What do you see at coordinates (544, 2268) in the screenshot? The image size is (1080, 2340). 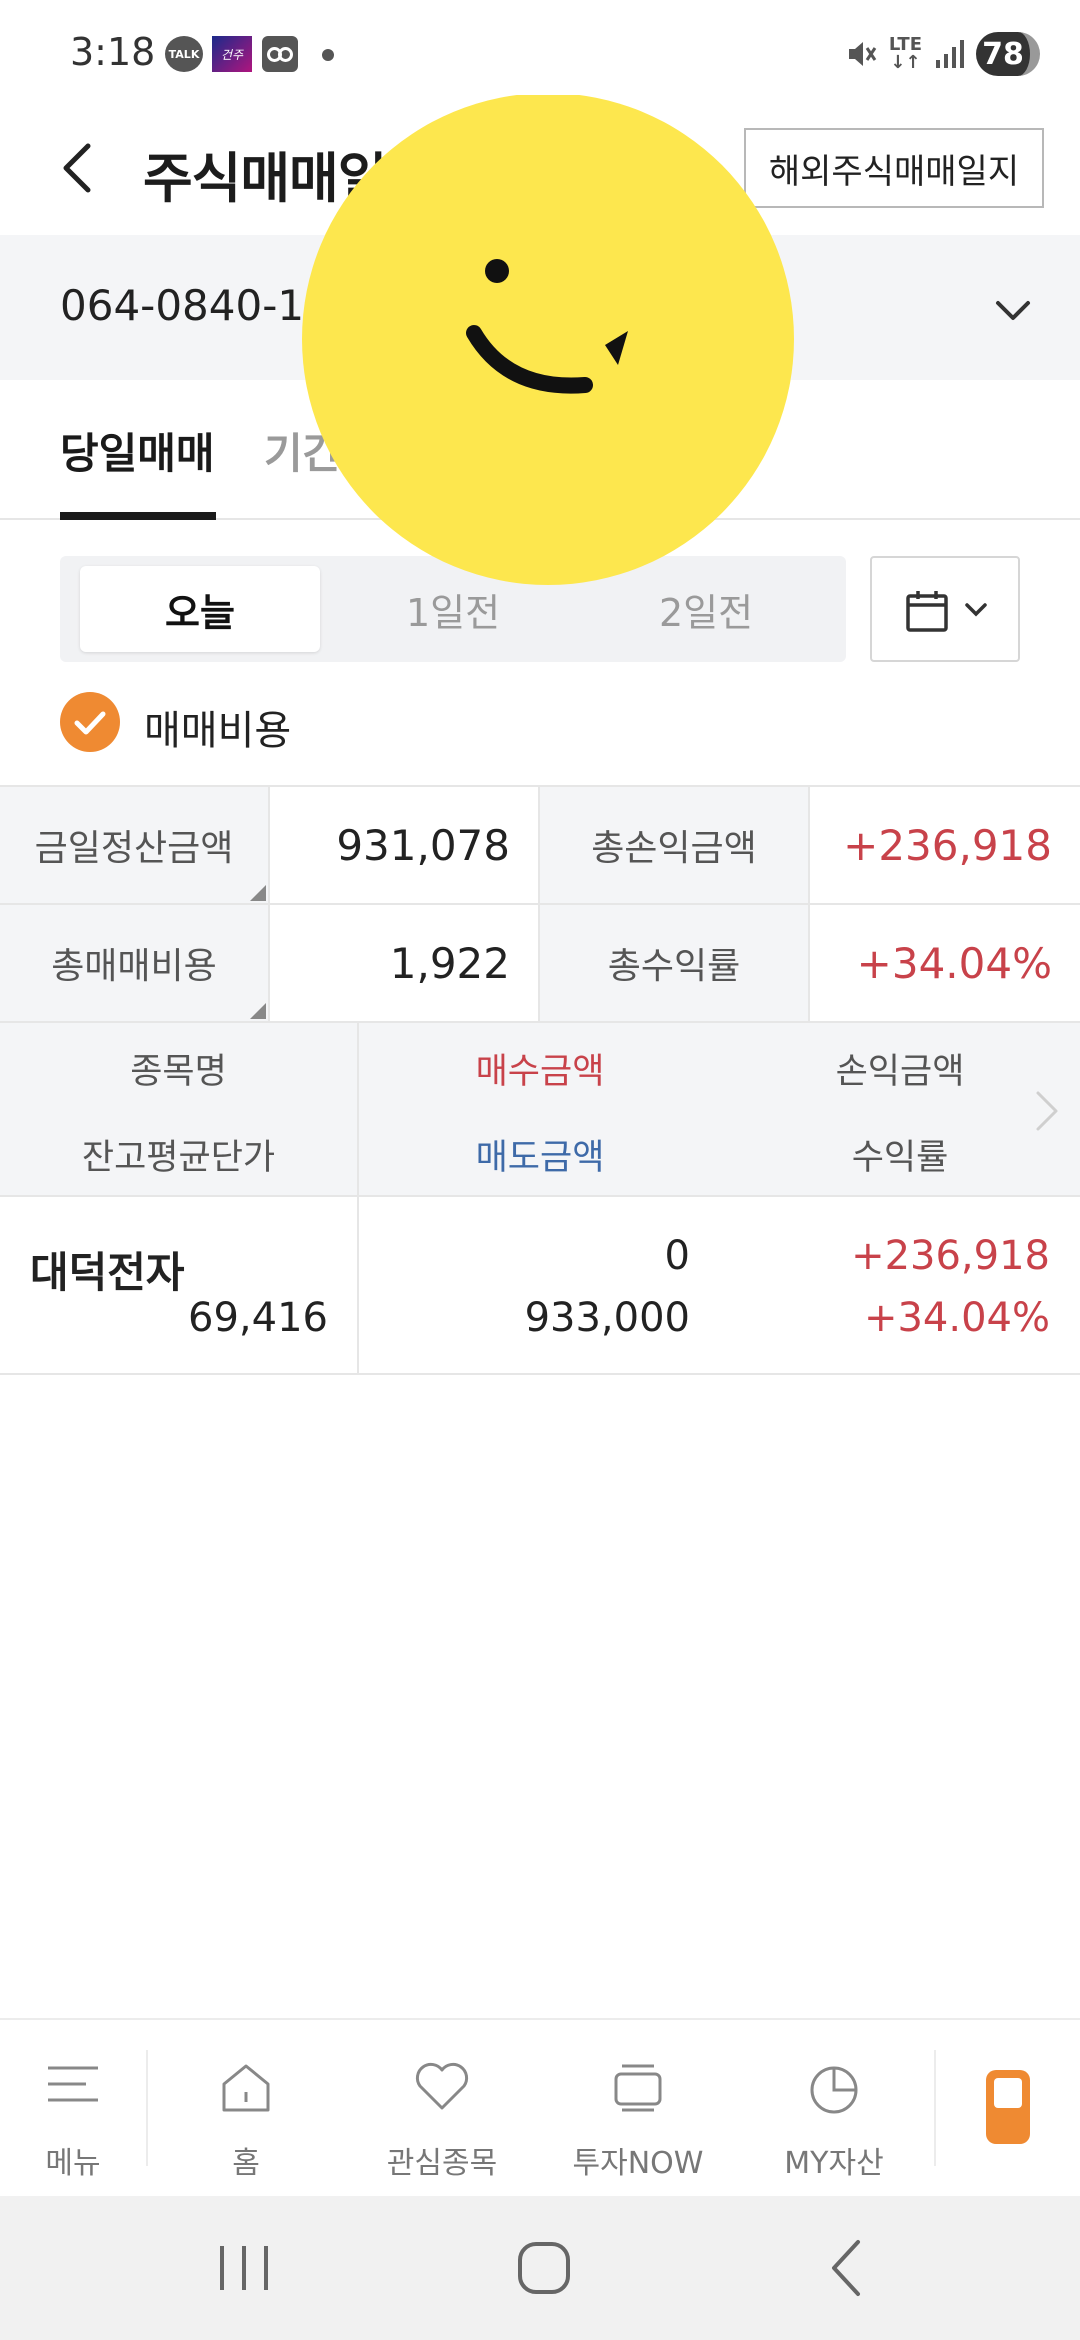 I see `home-button-icon` at bounding box center [544, 2268].